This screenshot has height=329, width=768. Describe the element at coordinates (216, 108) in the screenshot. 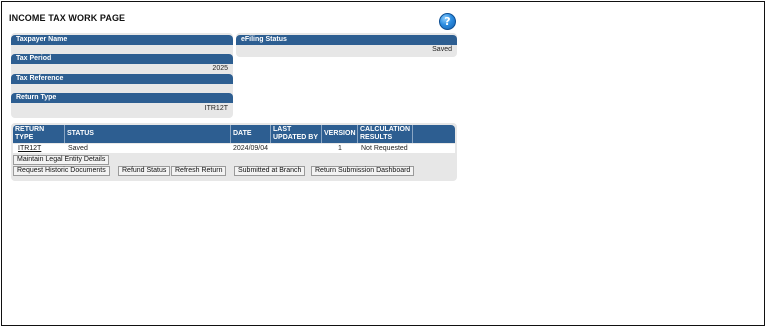

I see `return-type-value: ITR12T` at that location.